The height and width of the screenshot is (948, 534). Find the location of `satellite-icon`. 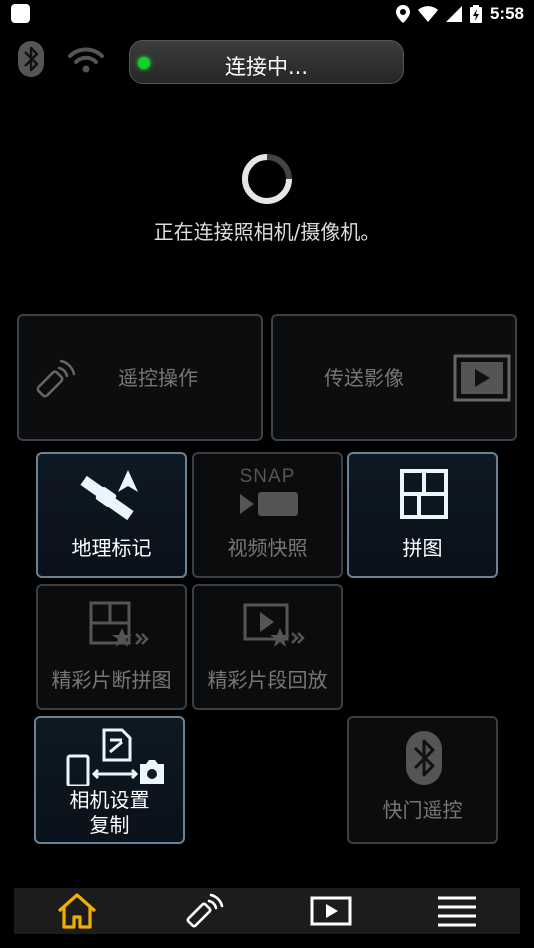

satellite-icon is located at coordinates (109, 495).